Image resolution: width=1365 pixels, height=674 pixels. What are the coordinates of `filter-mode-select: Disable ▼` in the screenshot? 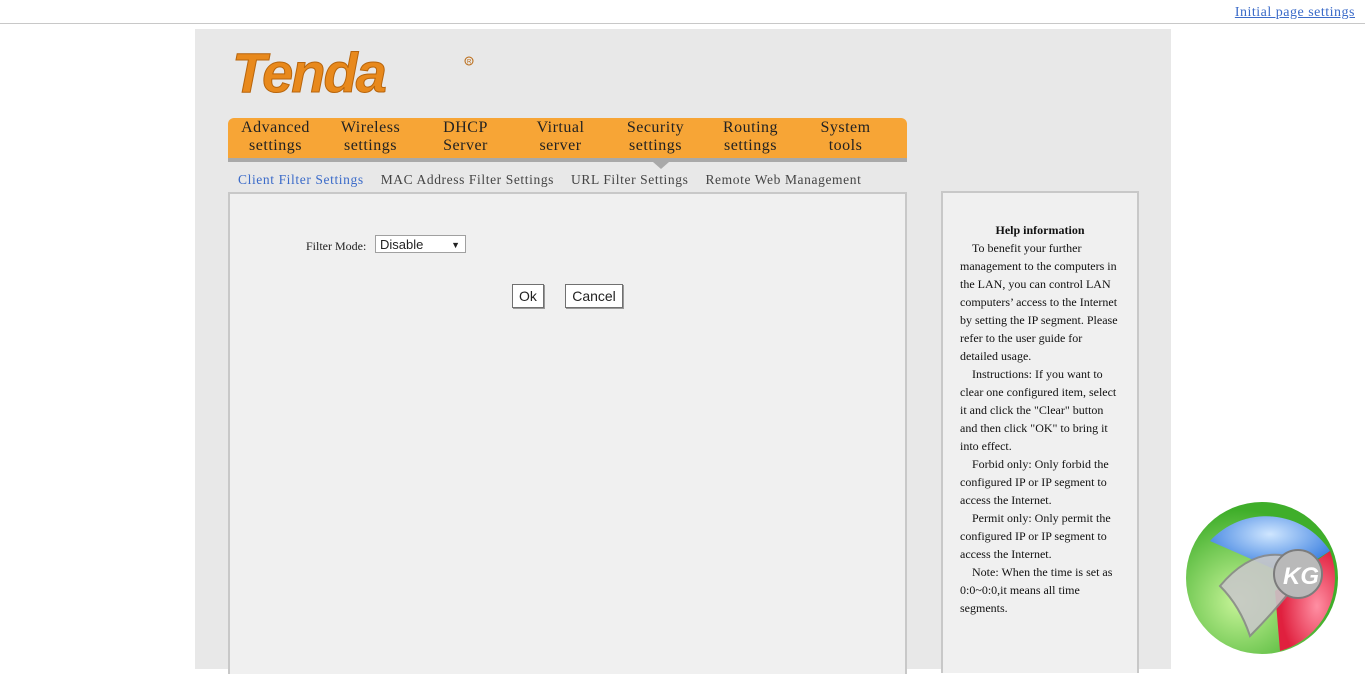 It's located at (420, 244).